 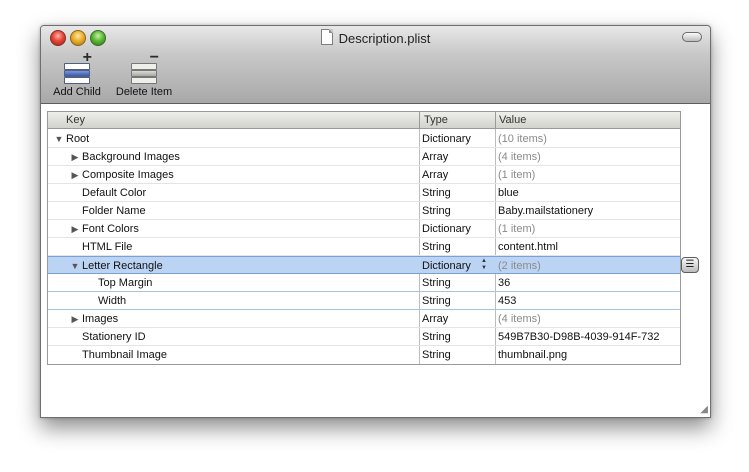 What do you see at coordinates (75, 120) in the screenshot?
I see `column-header-key: Key` at bounding box center [75, 120].